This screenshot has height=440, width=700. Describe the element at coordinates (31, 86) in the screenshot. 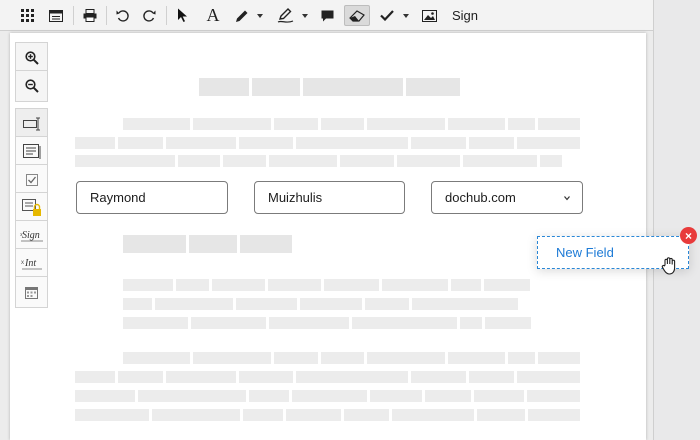

I see `zoom-out-icon` at that location.